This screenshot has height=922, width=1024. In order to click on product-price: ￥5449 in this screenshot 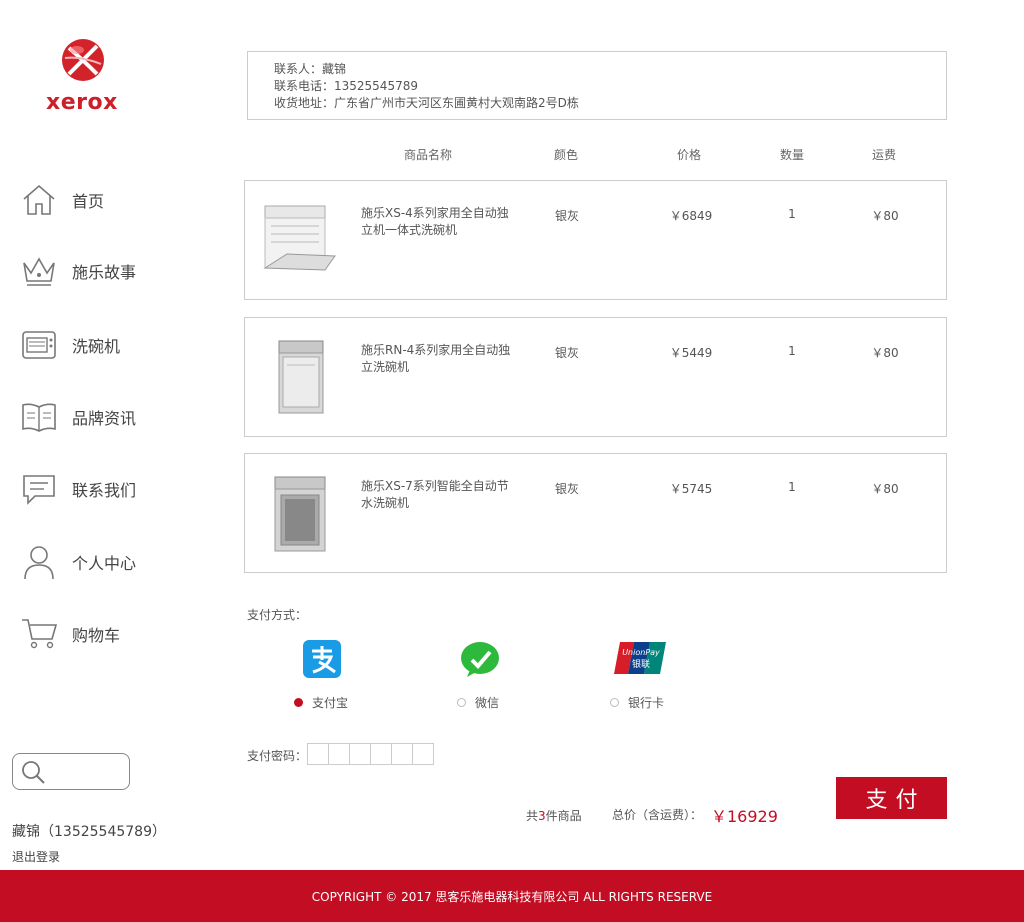, I will do `click(691, 353)`.